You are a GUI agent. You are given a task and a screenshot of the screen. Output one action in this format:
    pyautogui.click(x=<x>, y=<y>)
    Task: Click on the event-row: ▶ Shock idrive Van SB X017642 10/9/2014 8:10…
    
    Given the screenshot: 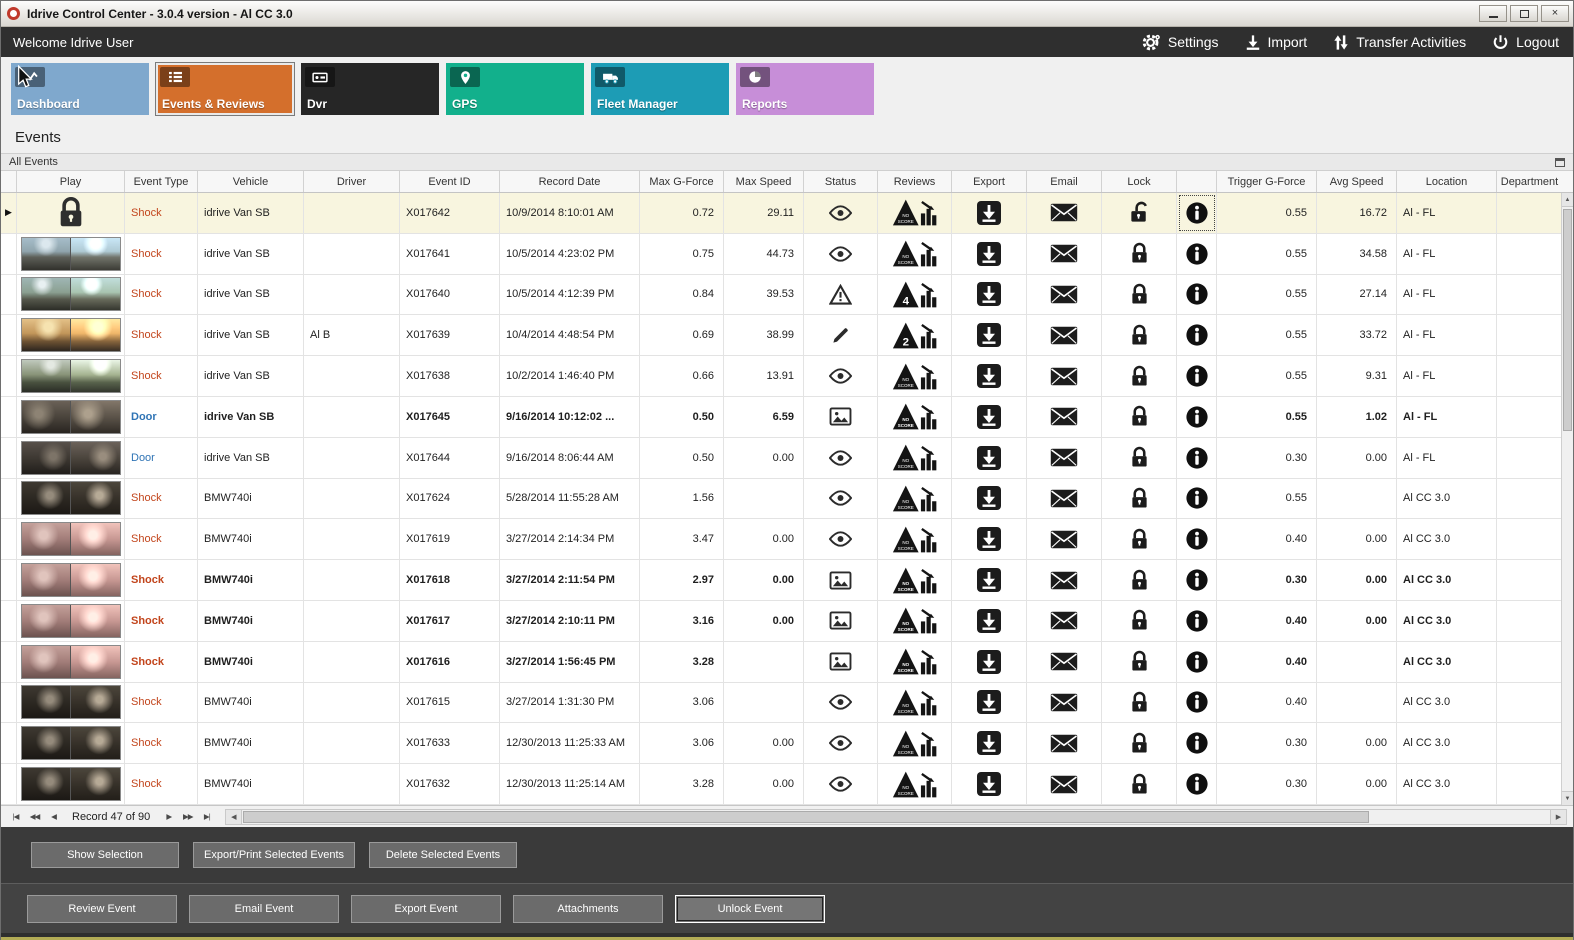 What is the action you would take?
    pyautogui.click(x=787, y=213)
    